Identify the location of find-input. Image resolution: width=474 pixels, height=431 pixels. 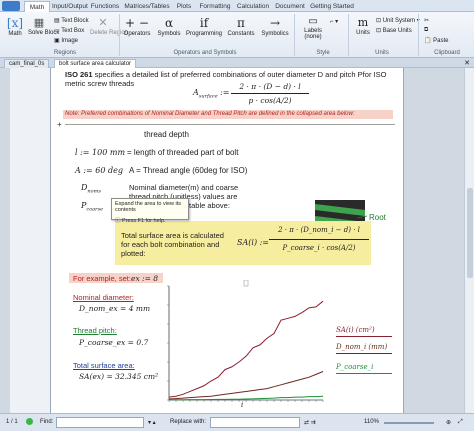
(100, 422).